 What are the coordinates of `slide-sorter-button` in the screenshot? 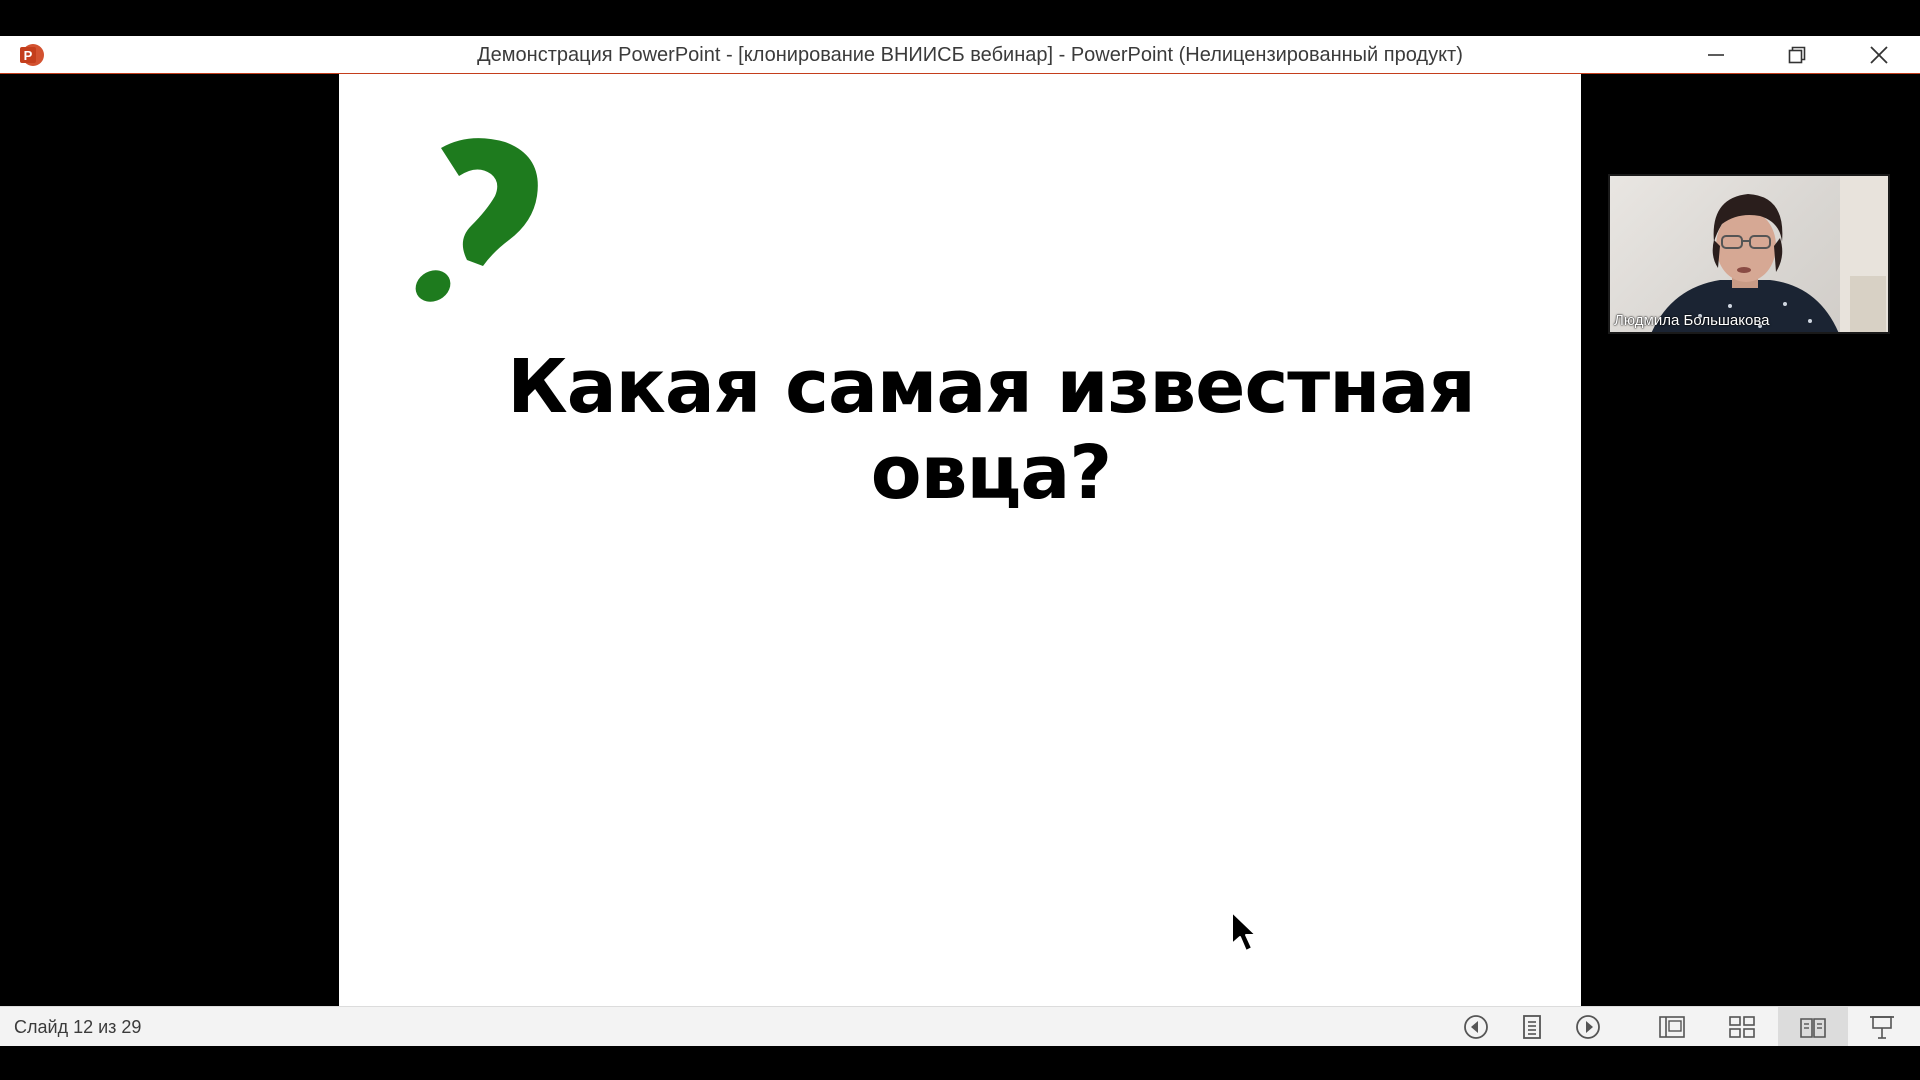 It's located at (1742, 1027).